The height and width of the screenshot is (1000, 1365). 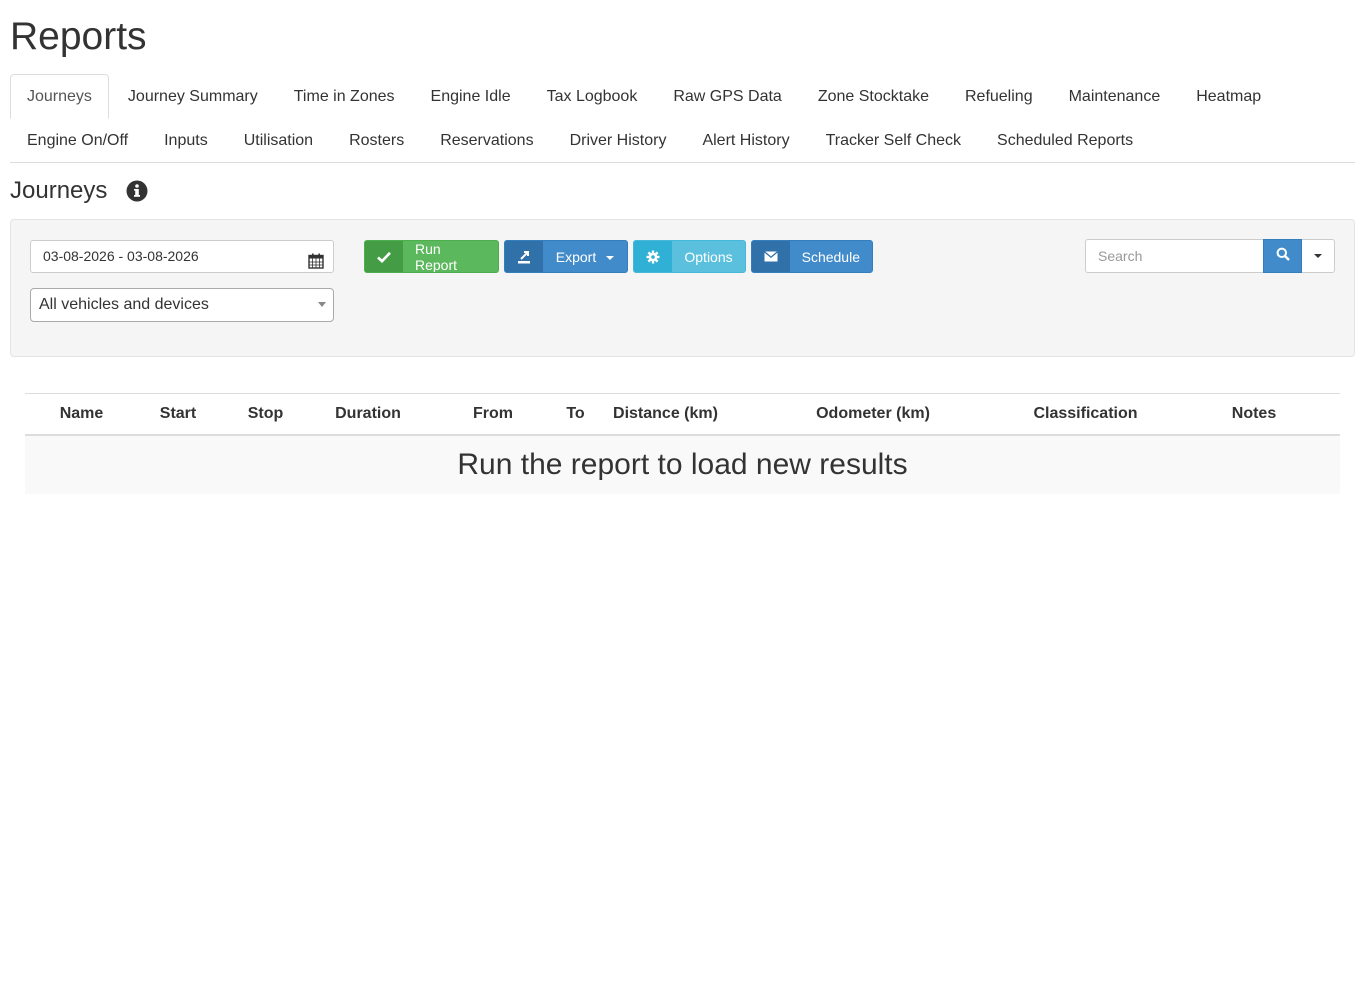 I want to click on search-icon, so click(x=1283, y=256).